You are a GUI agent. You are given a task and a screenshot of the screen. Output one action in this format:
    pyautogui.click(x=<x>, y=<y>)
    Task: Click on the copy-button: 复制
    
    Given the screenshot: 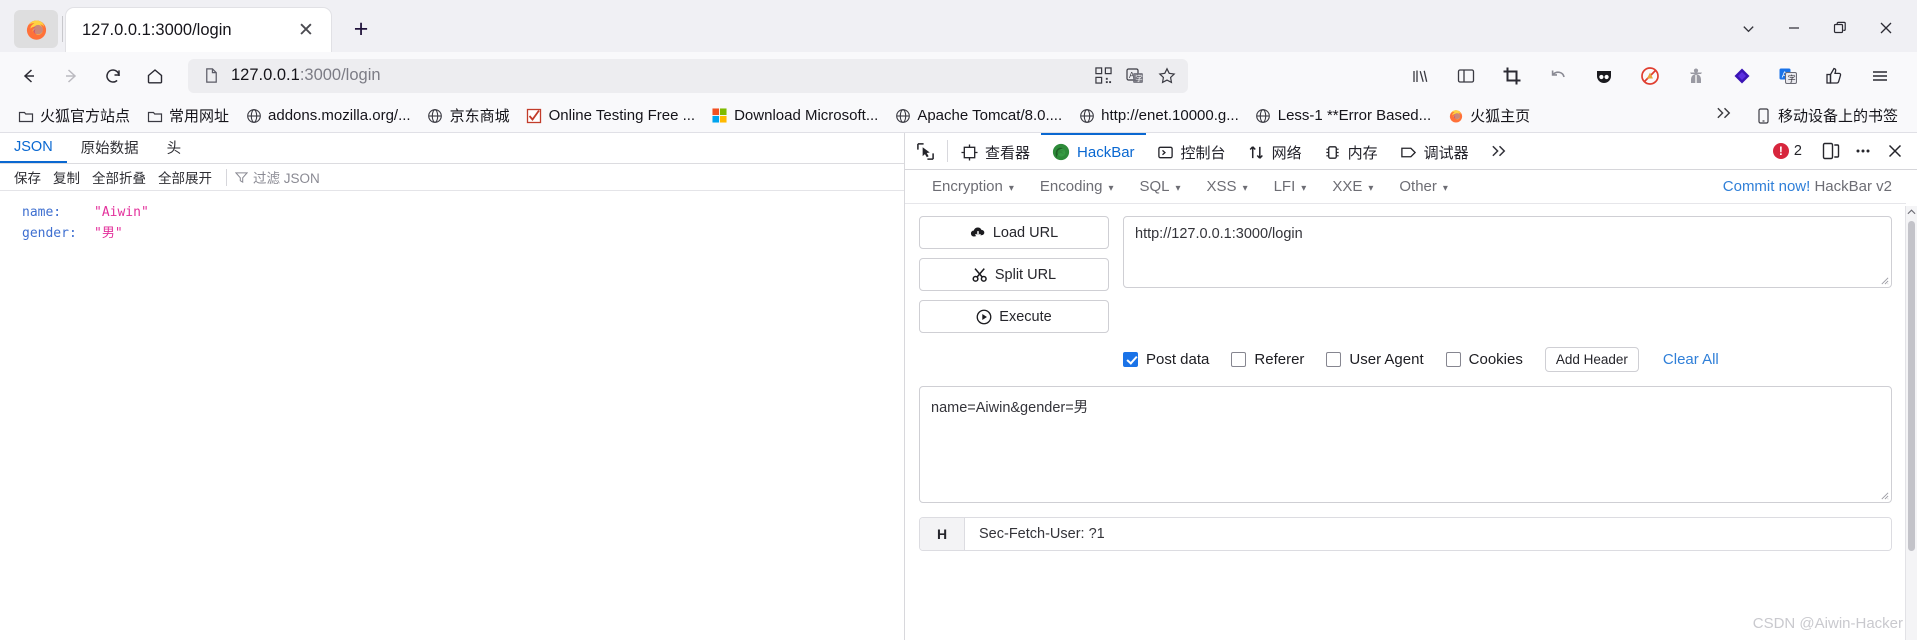 What is the action you would take?
    pyautogui.click(x=66, y=177)
    